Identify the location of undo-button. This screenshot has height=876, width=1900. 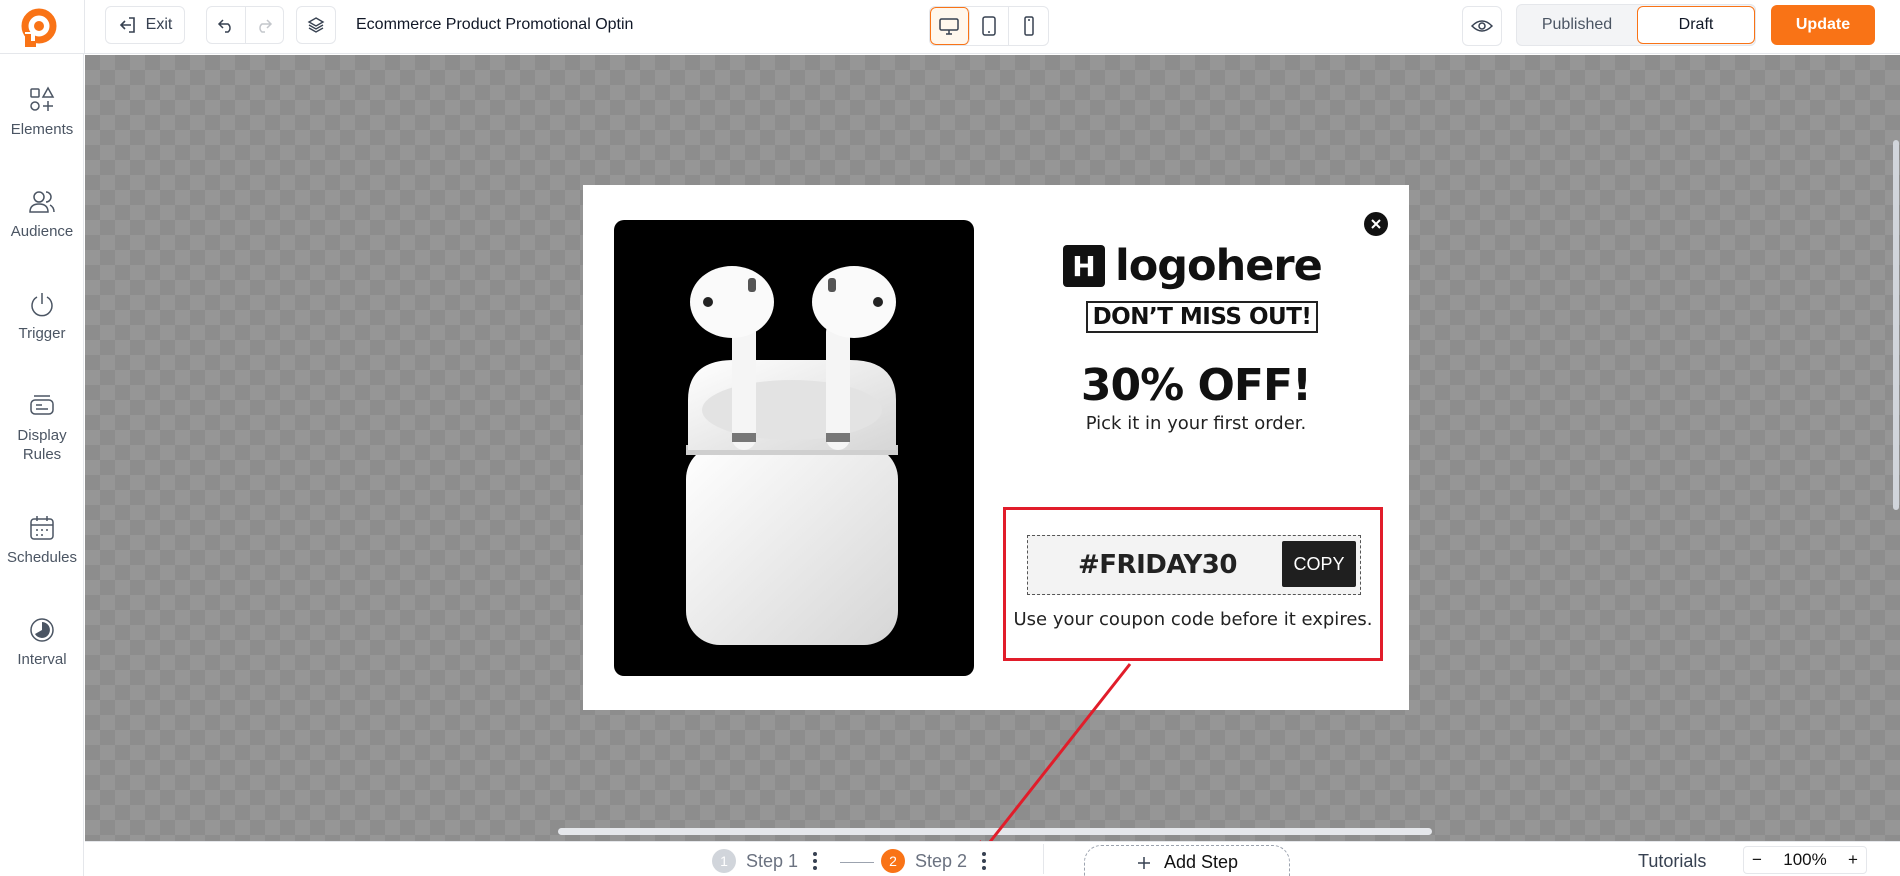
(226, 25).